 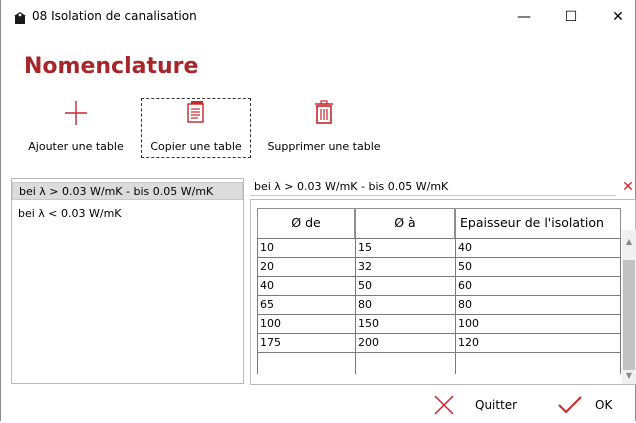 What do you see at coordinates (306, 223) in the screenshot?
I see `column-header-from: Ø de` at bounding box center [306, 223].